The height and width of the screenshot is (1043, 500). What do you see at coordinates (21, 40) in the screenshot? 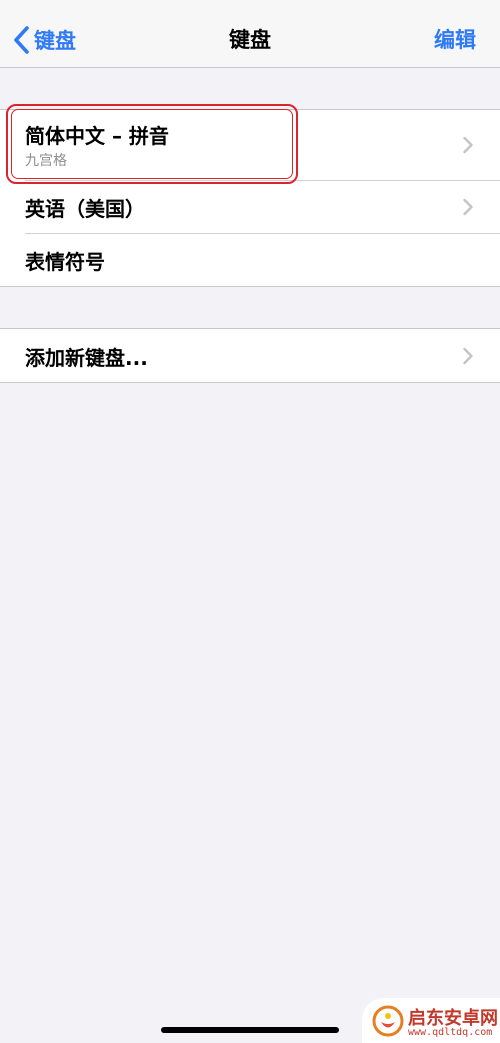
I see `chevron-left-icon` at bounding box center [21, 40].